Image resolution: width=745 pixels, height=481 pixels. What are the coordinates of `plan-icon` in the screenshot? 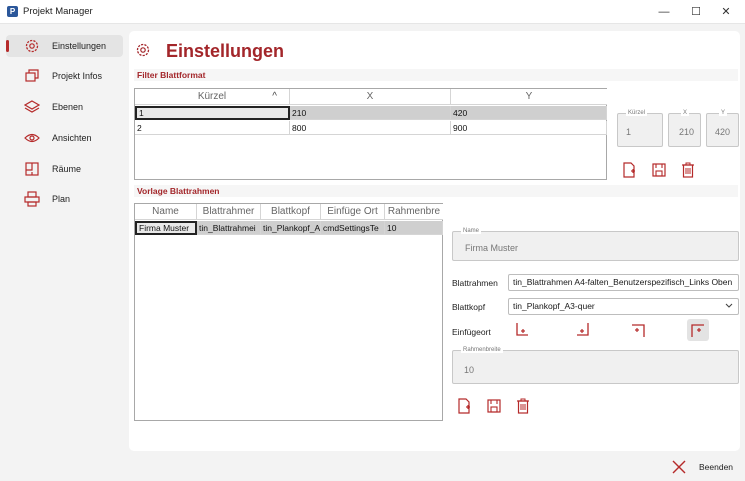 It's located at (32, 199).